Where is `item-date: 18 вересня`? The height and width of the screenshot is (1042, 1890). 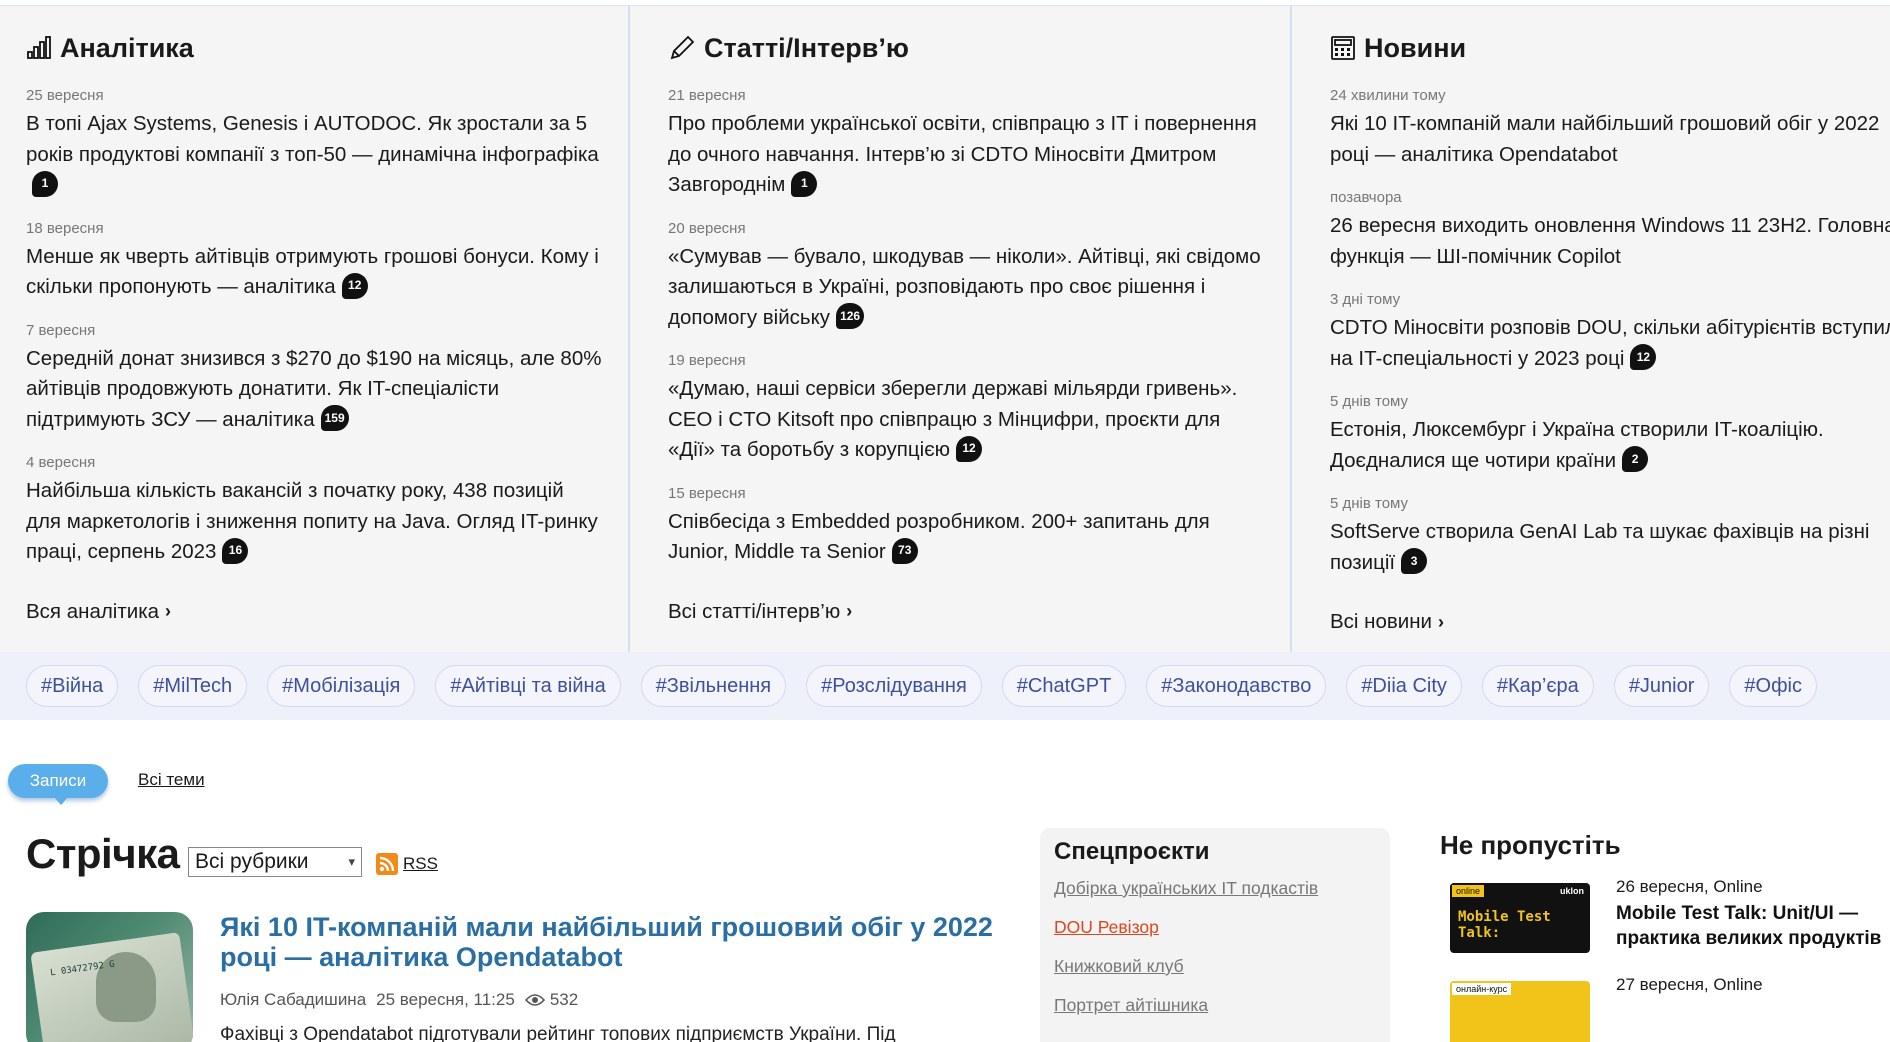
item-date: 18 вересня is located at coordinates (65, 228).